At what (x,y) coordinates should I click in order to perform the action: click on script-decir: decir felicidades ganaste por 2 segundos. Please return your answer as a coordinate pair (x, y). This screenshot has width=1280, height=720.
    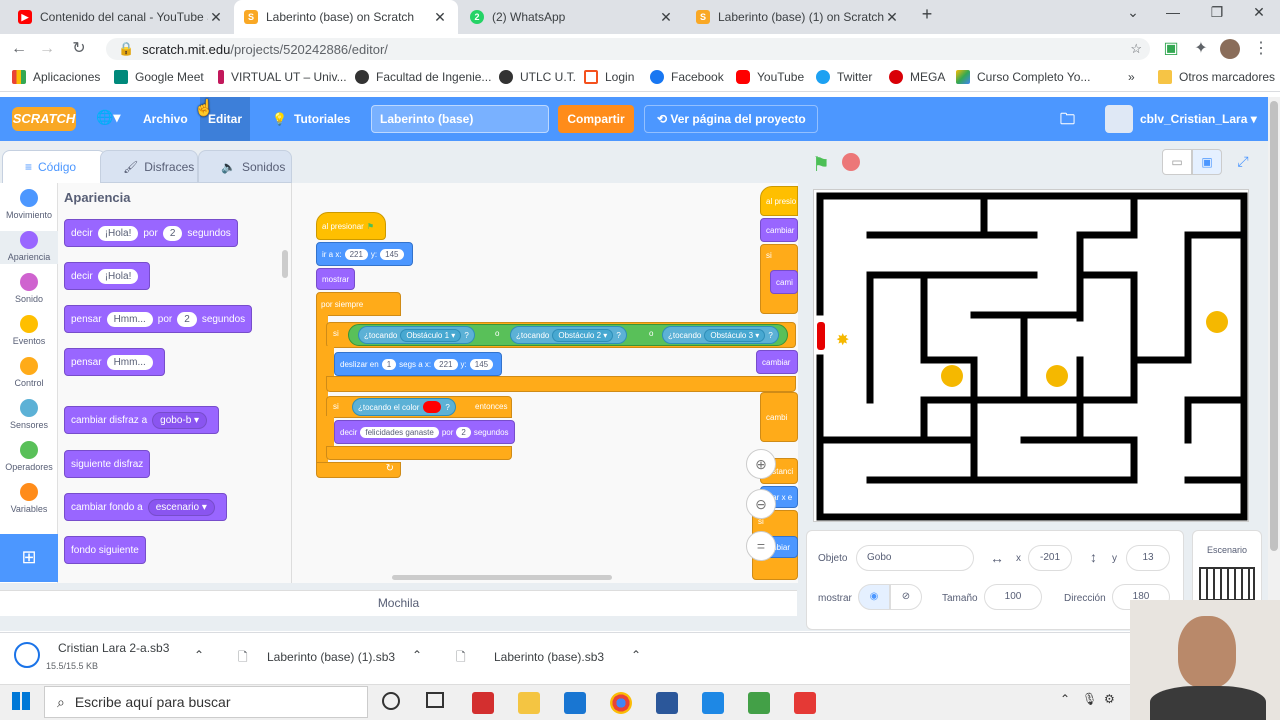
    Looking at the image, I should click on (424, 432).